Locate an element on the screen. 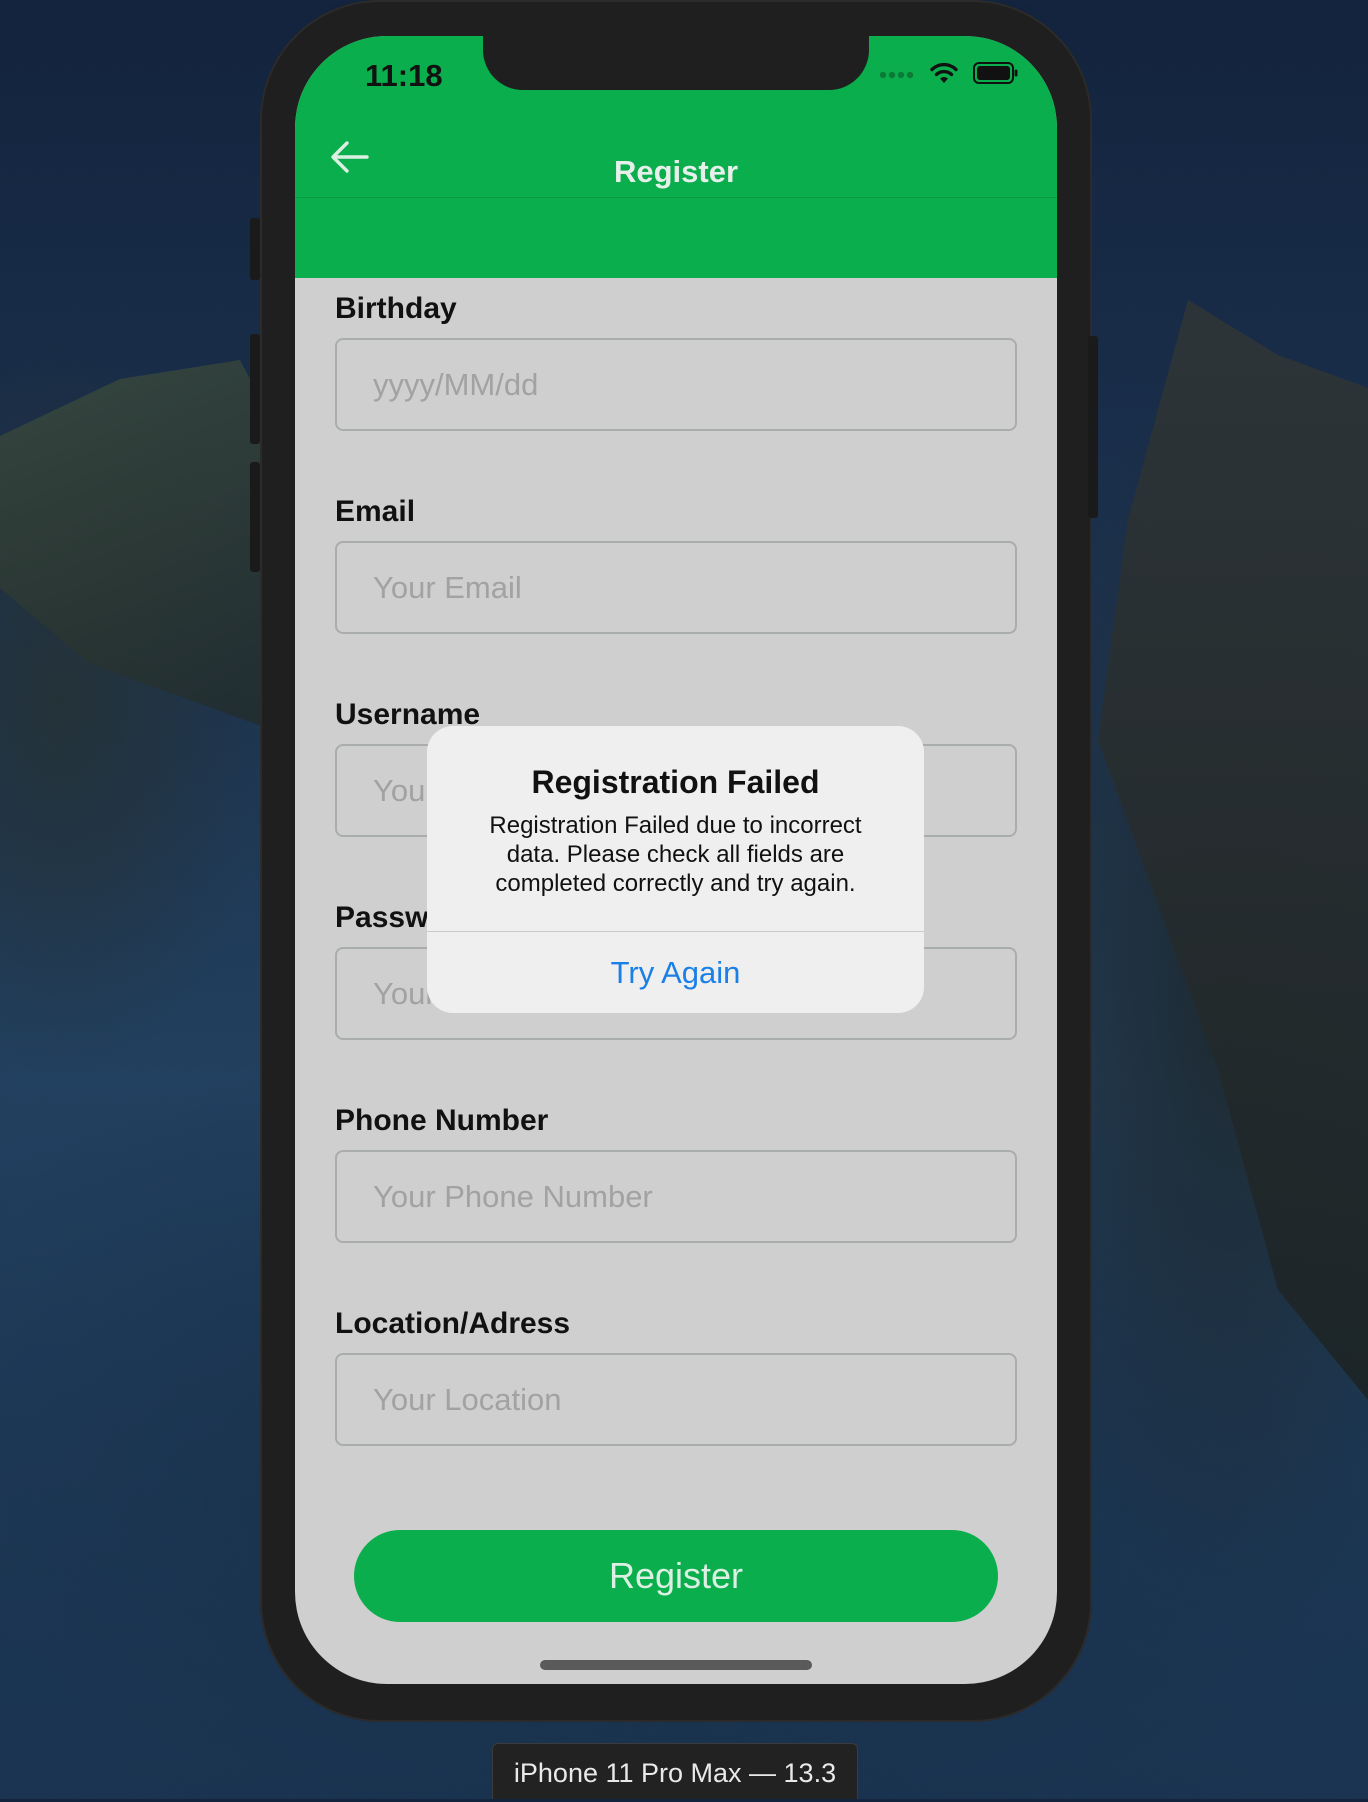 This screenshot has height=1802, width=1368. background-coastline-right is located at coordinates (1233, 850).